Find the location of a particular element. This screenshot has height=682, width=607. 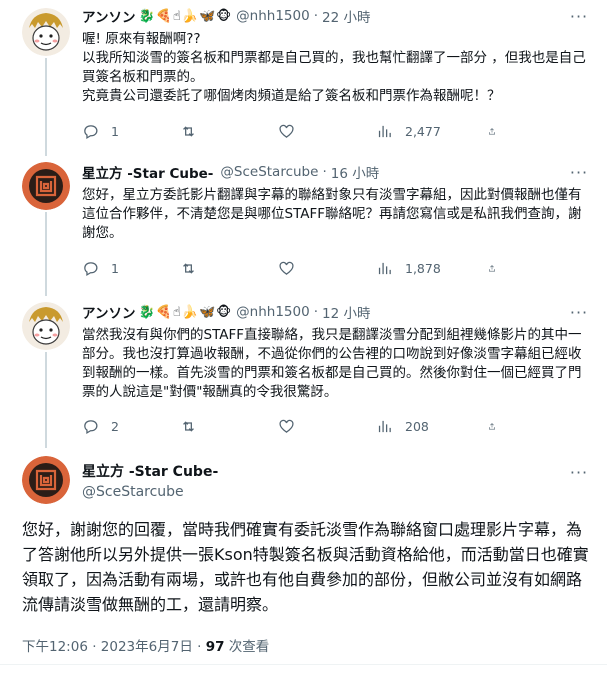

tweet-header: アンソン 🐉 🍕 ☝ 🍌 🦋 🐵 @nhh1500 · 22 小時 is located at coordinates (337, 16).